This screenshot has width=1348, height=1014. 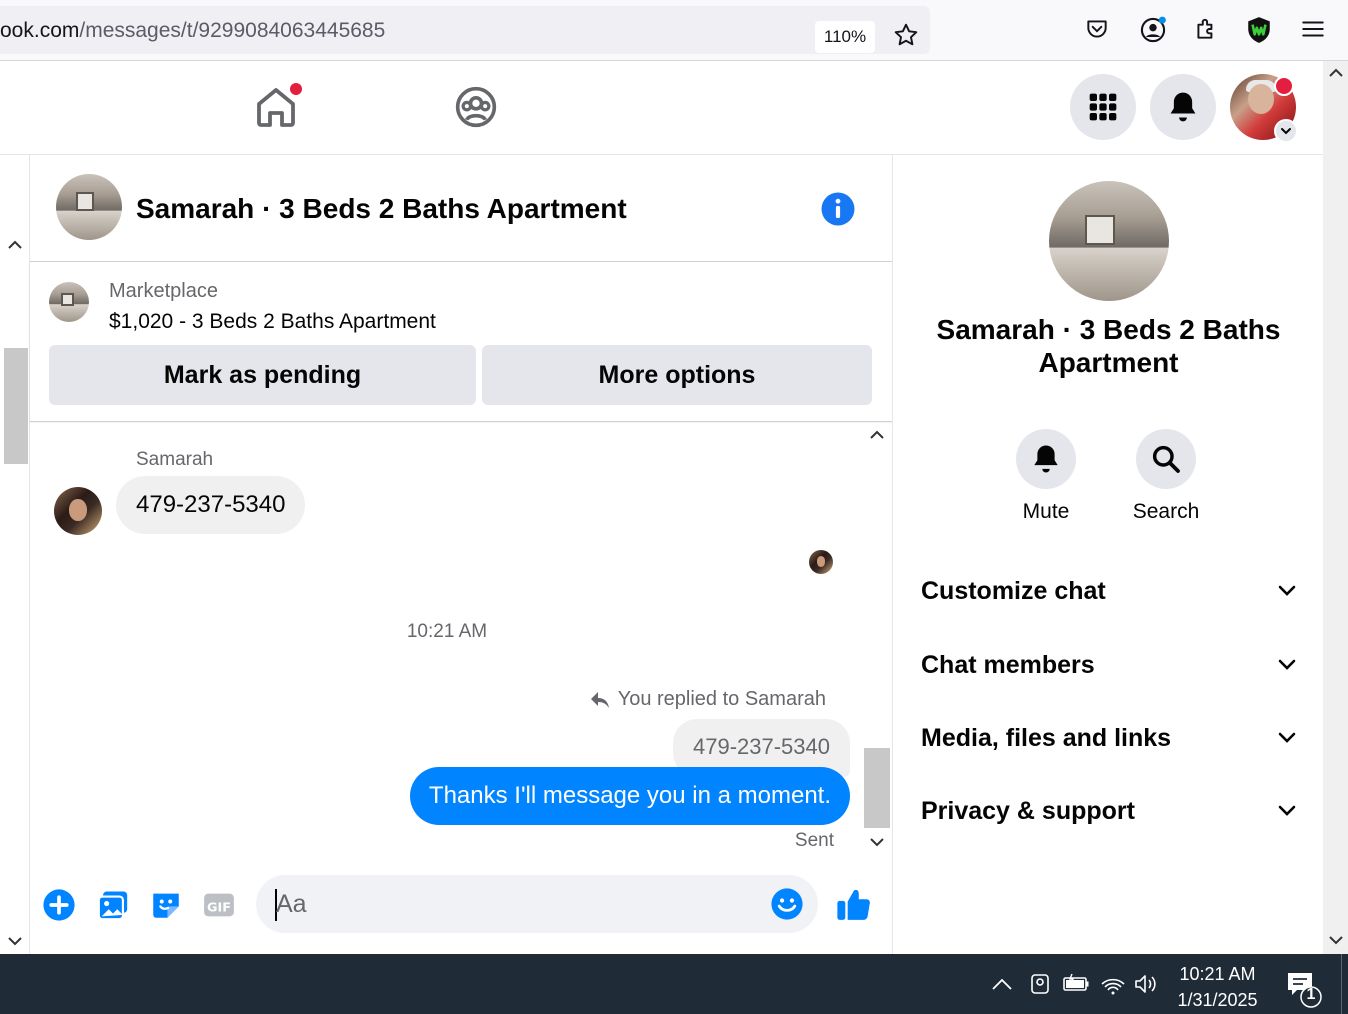 I want to click on account-menu-chevron-icon, so click(x=1286, y=131).